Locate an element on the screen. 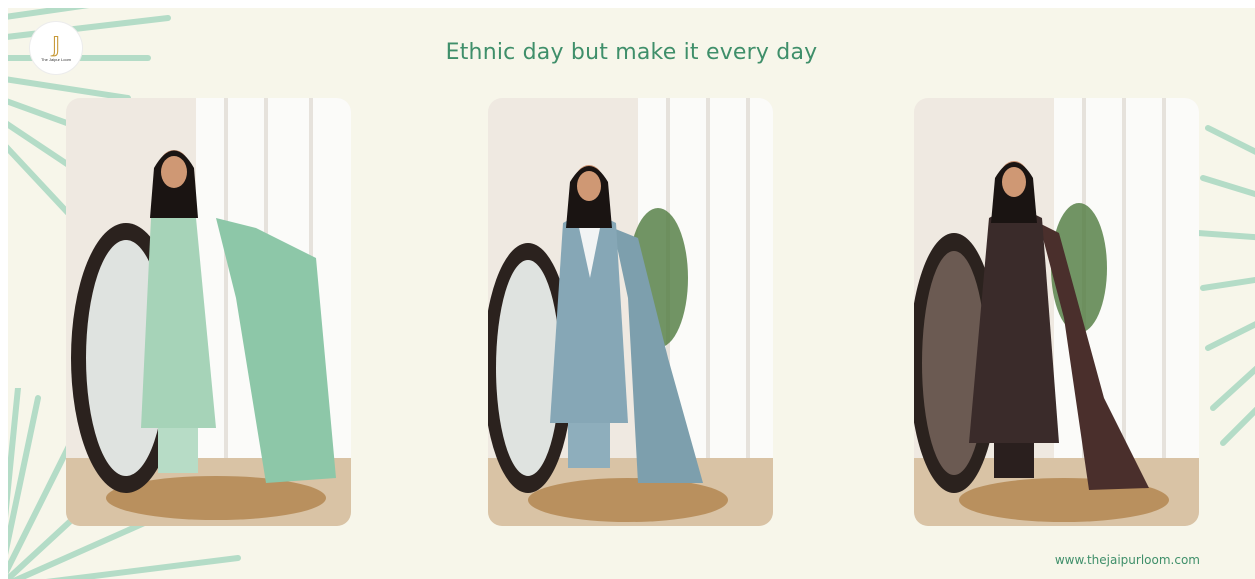 The width and height of the screenshot is (1255, 579). website-link: www.thejaipurloom.com is located at coordinates (1127, 560).